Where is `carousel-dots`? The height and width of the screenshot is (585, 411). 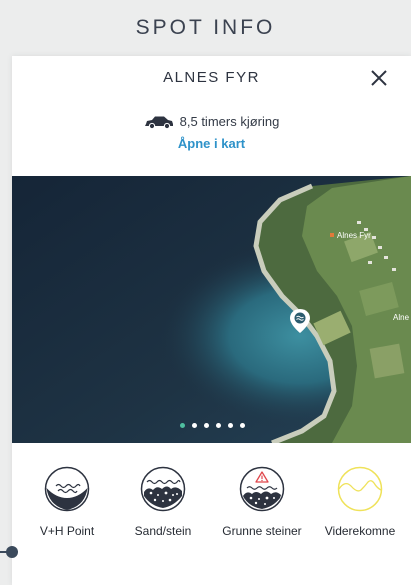 carousel-dots is located at coordinates (212, 425).